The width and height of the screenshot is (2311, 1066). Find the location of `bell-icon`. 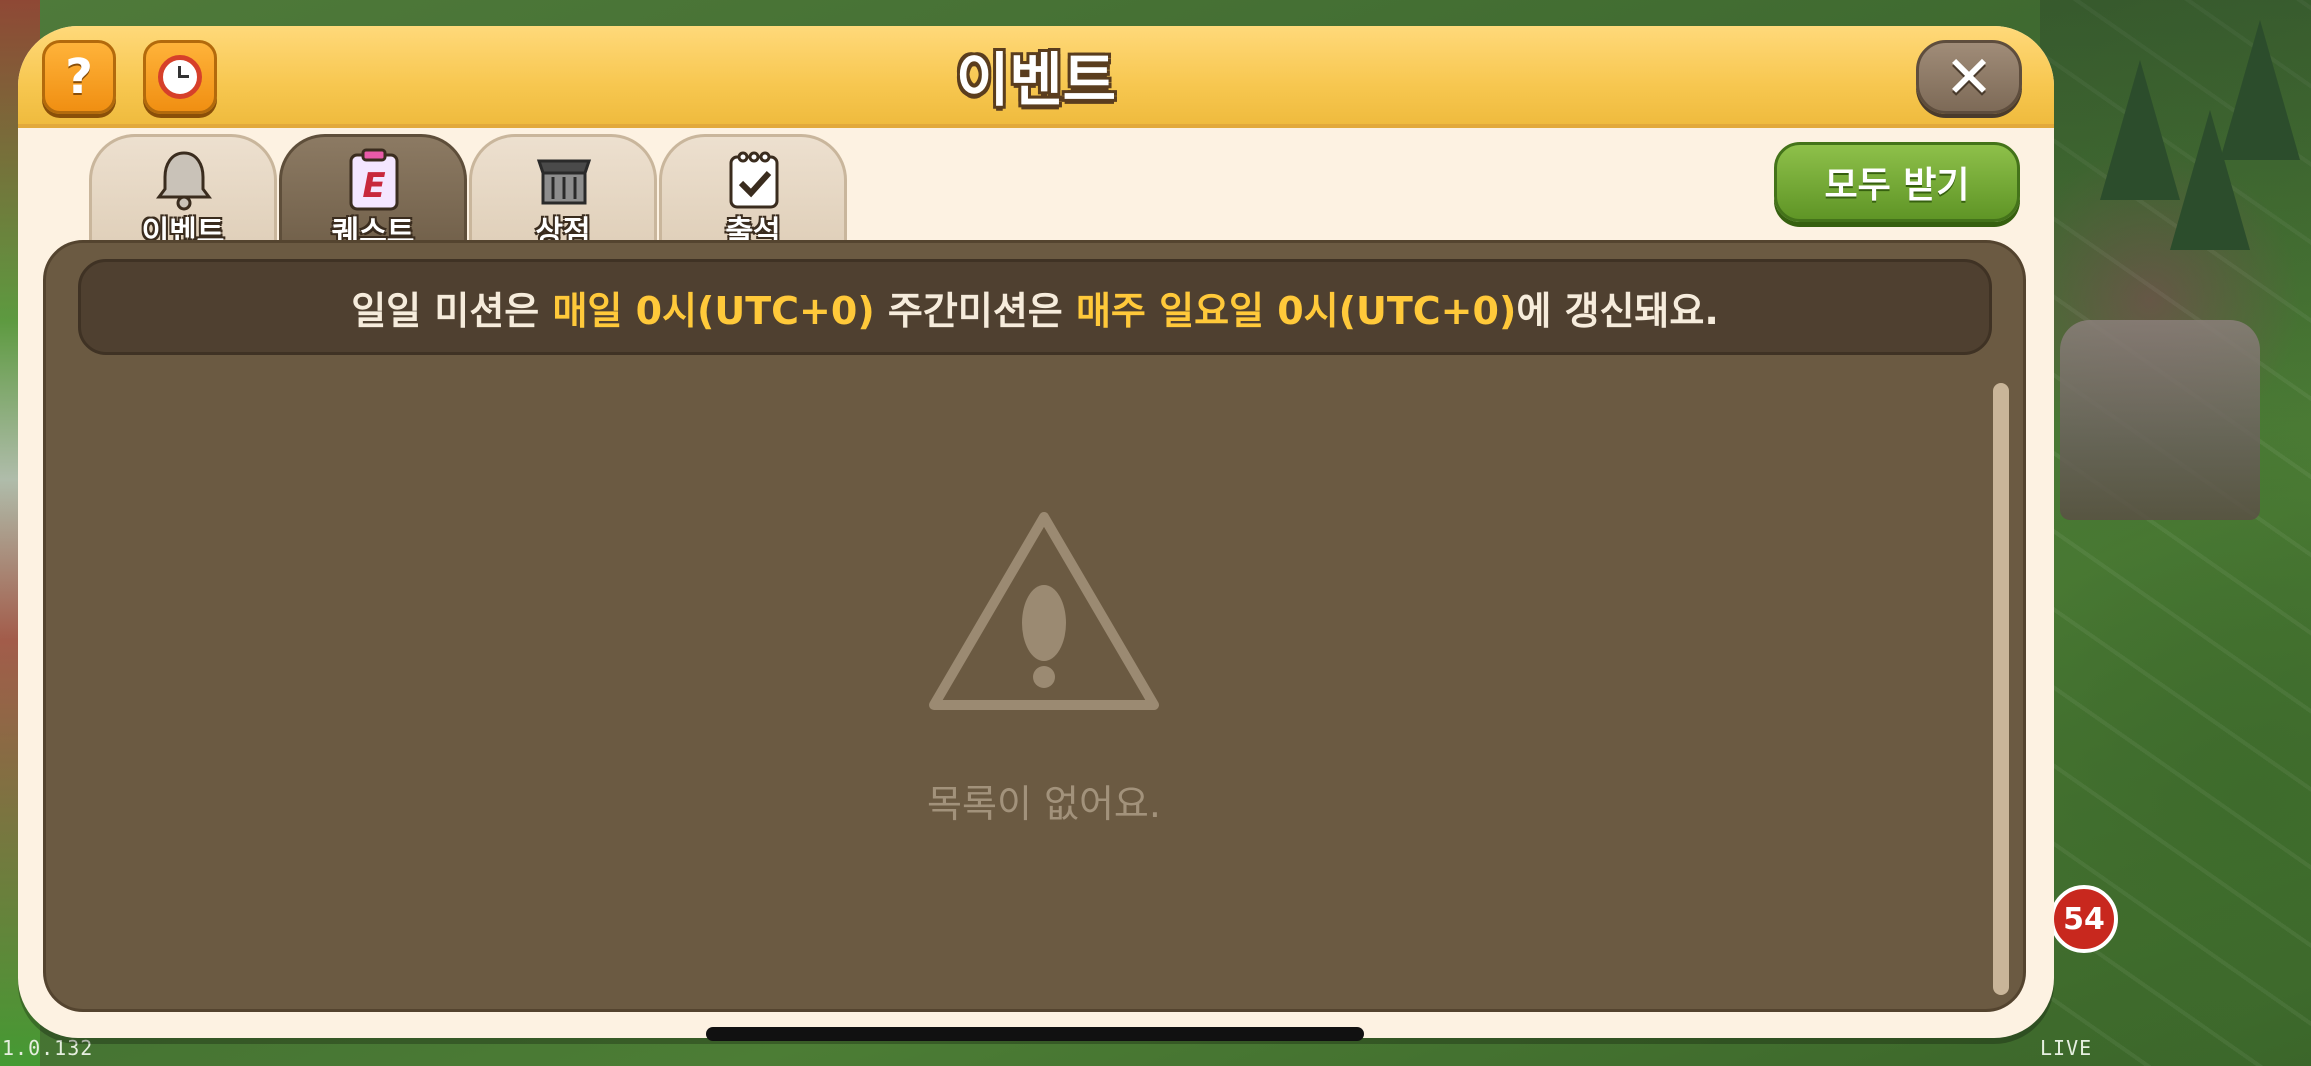

bell-icon is located at coordinates (184, 181).